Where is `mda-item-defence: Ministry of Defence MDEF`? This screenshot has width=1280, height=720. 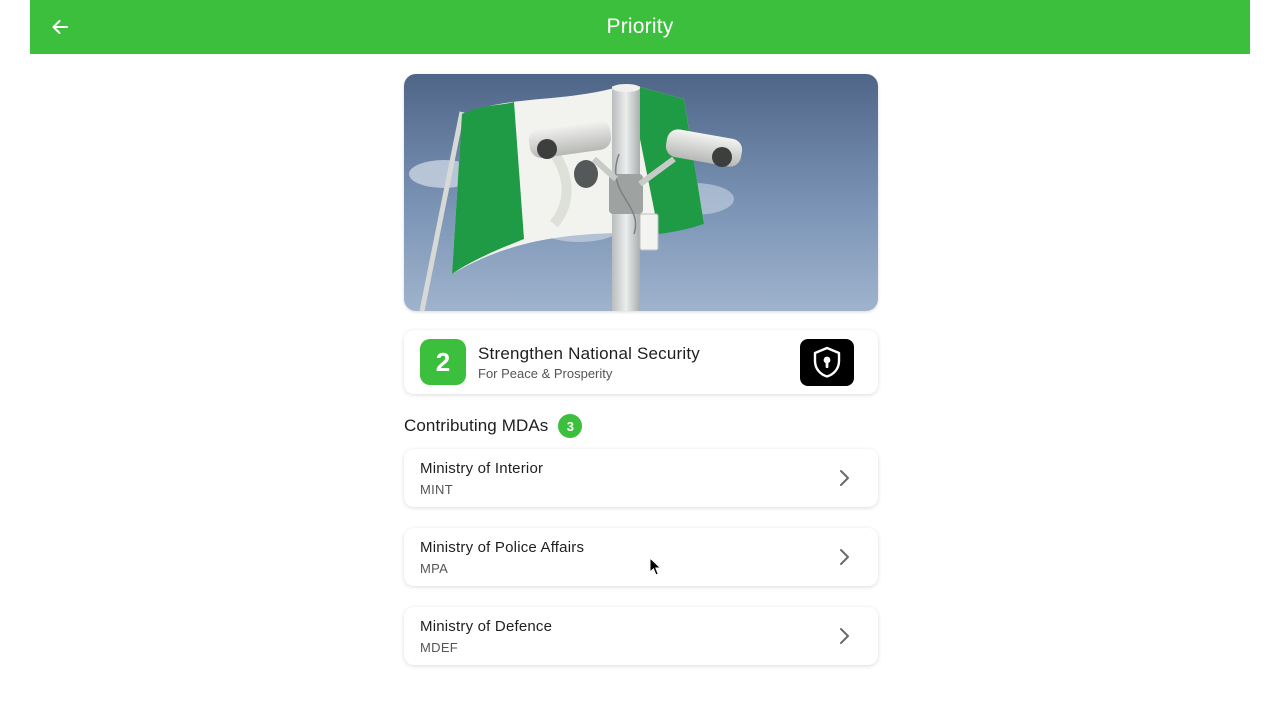 mda-item-defence: Ministry of Defence MDEF is located at coordinates (641, 636).